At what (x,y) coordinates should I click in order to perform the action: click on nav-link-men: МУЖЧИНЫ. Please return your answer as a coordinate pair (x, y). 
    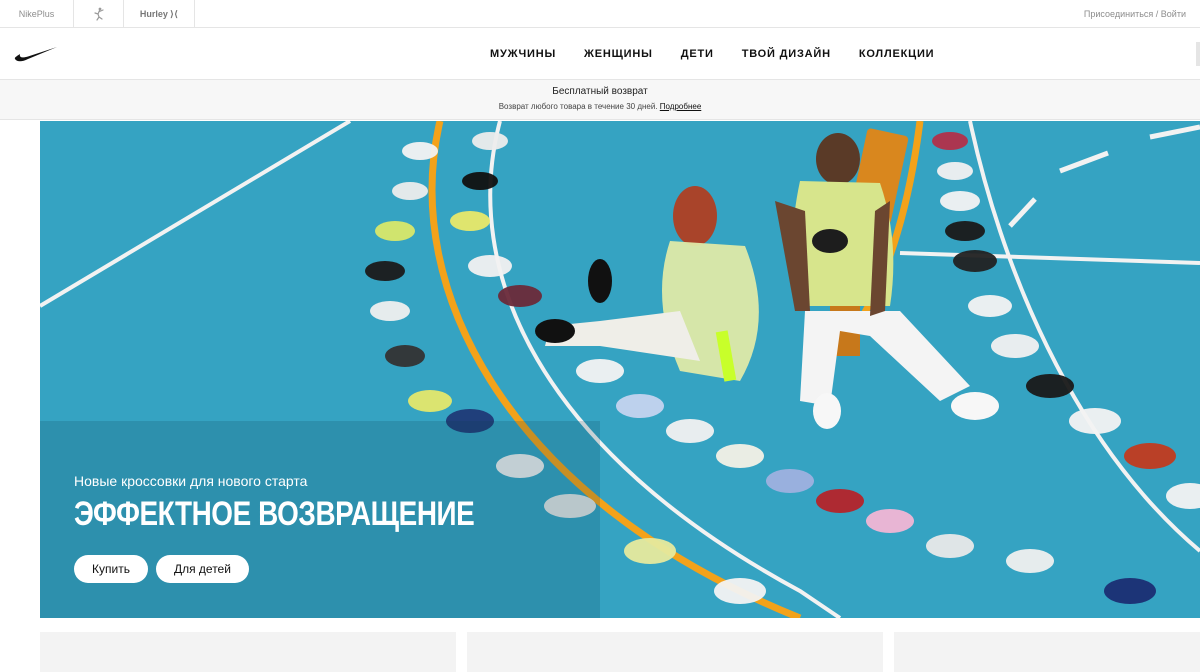
    Looking at the image, I should click on (523, 54).